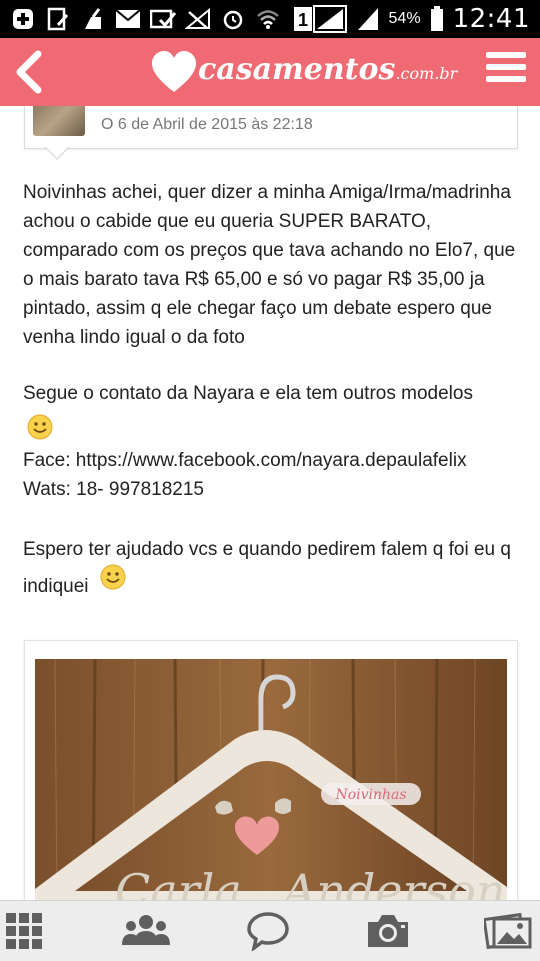  I want to click on hamburger-icon, so click(506, 67).